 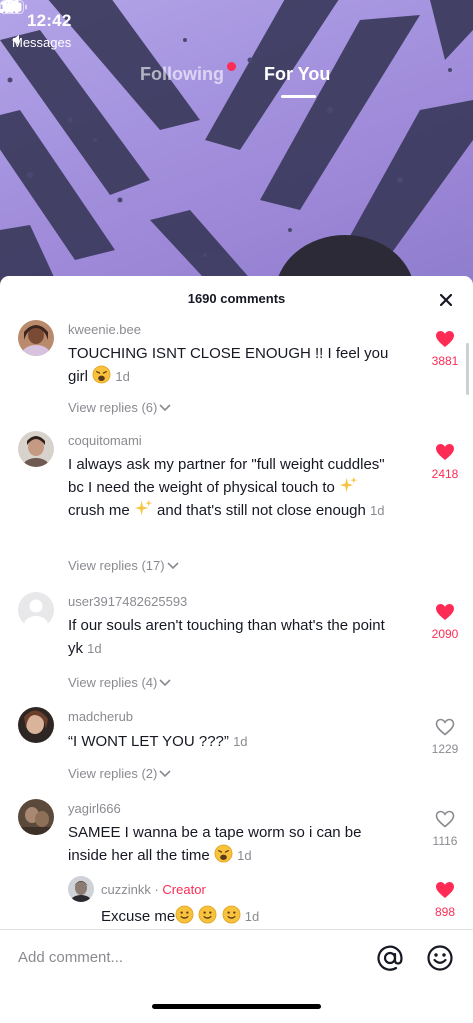 What do you see at coordinates (390, 958) in the screenshot?
I see `mention-at-icon` at bounding box center [390, 958].